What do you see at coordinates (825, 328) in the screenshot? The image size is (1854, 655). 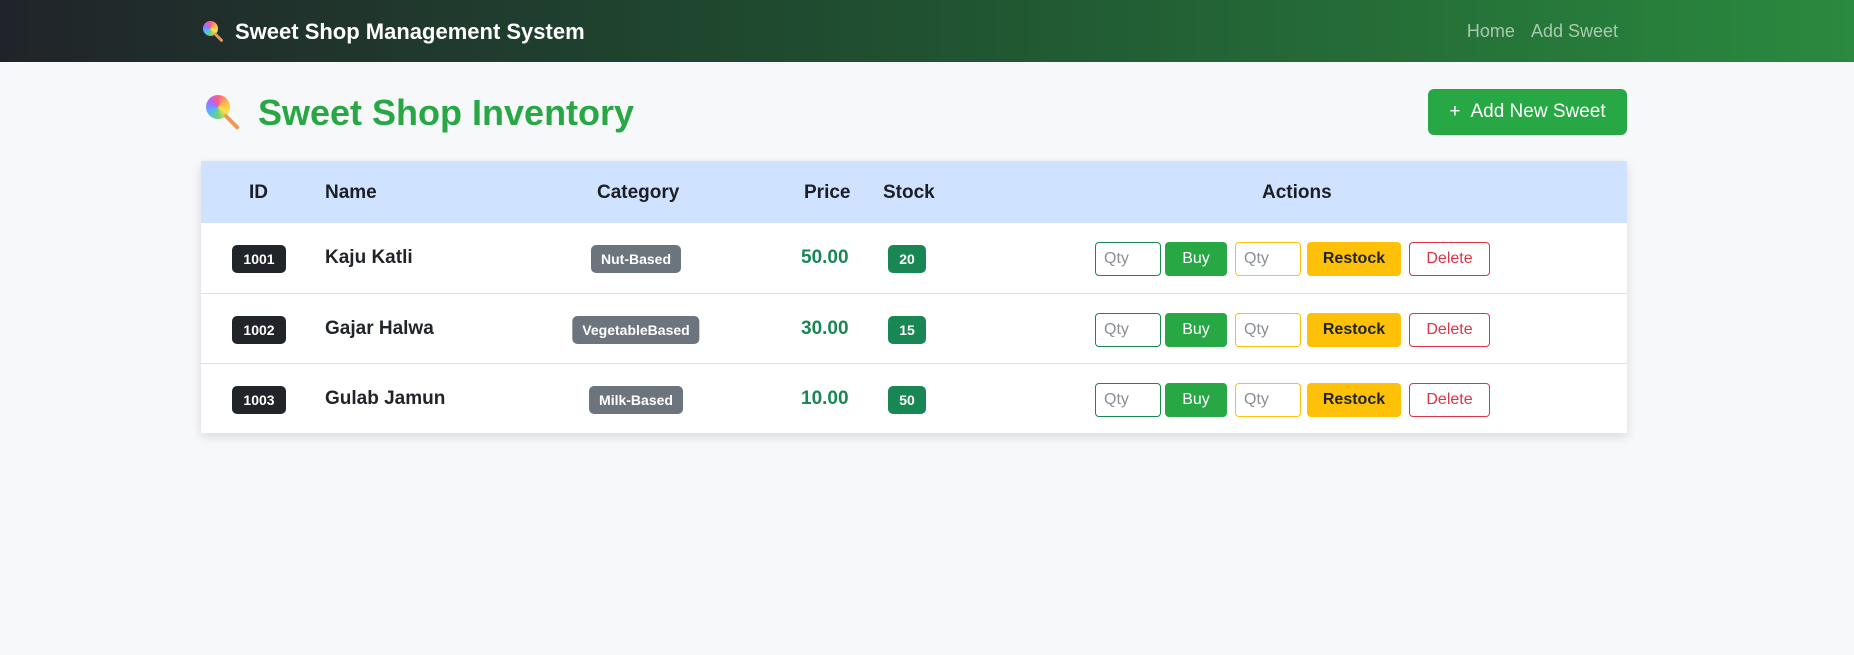 I see `price: 30.00` at bounding box center [825, 328].